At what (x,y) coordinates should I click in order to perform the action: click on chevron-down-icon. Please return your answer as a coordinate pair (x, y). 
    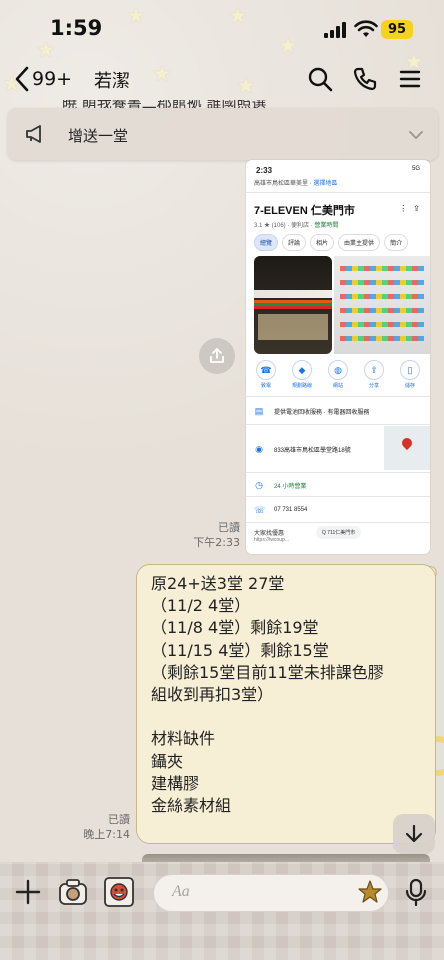
    Looking at the image, I should click on (416, 135).